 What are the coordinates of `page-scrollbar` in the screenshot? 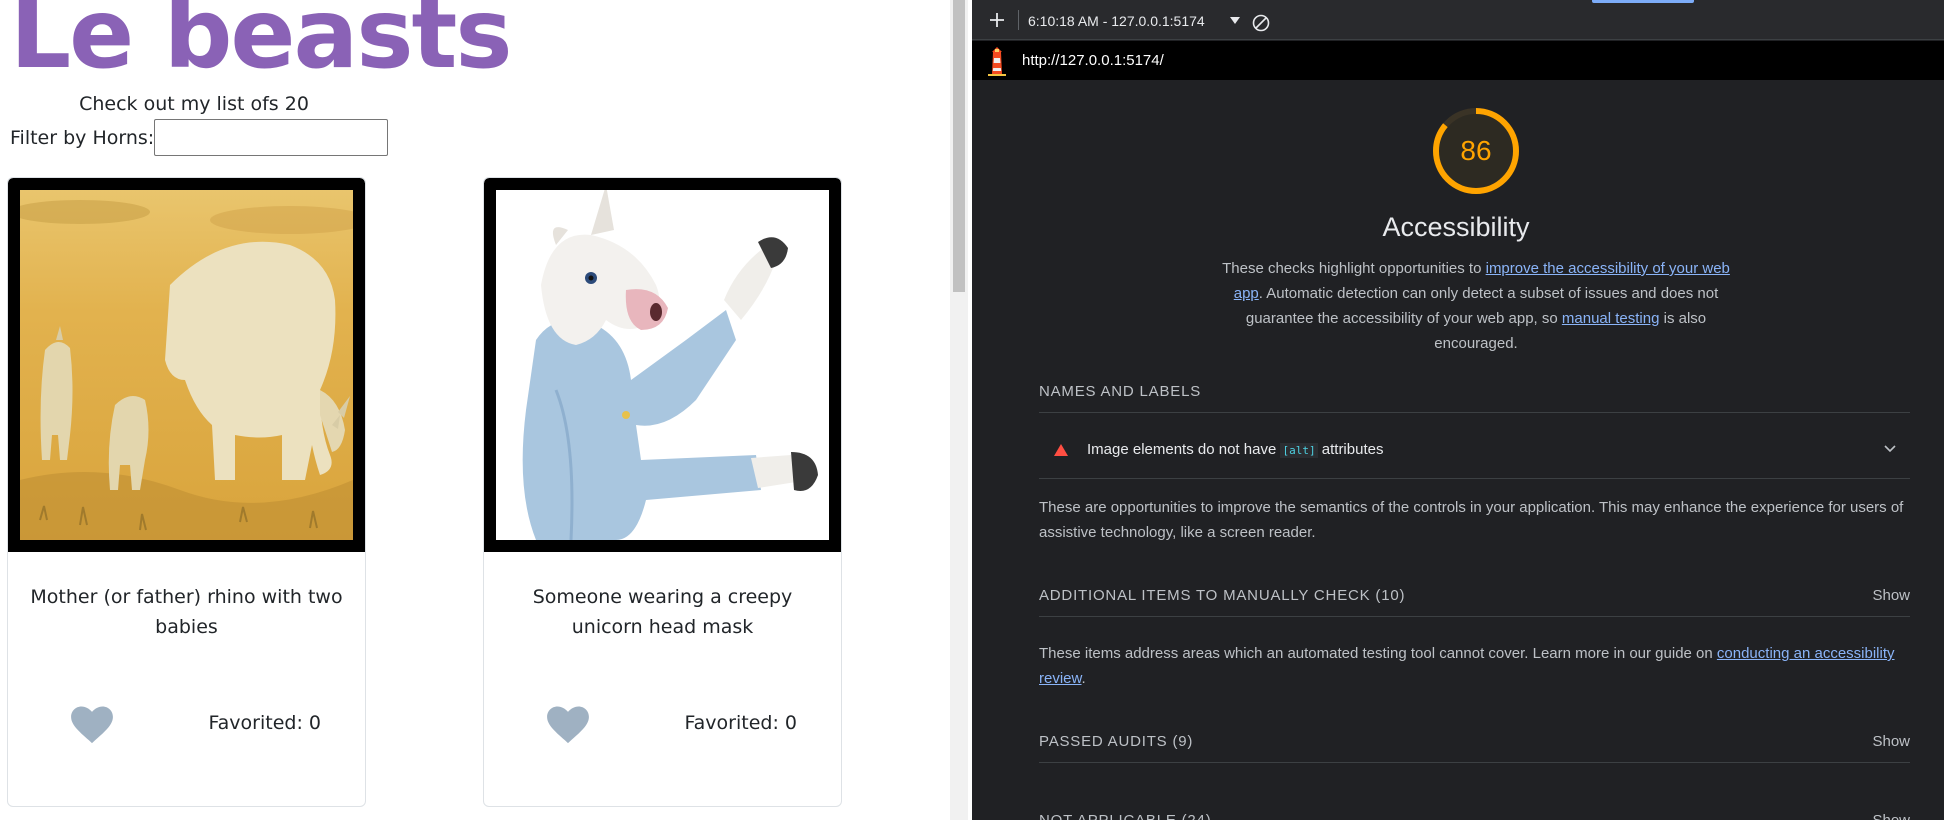 It's located at (959, 410).